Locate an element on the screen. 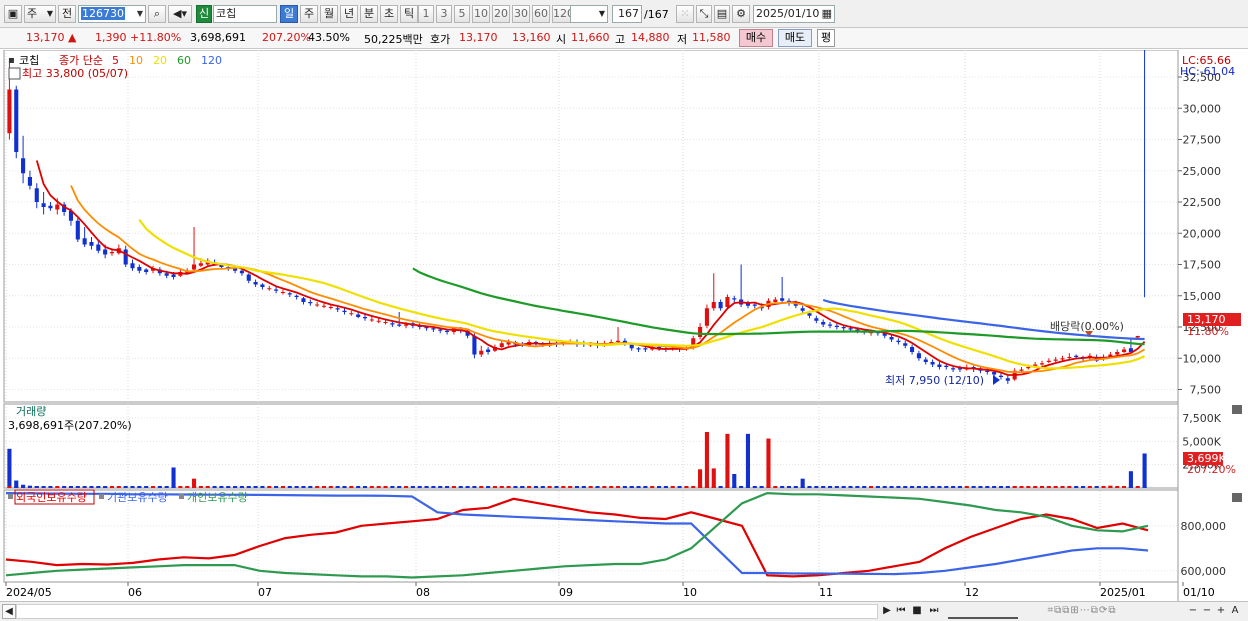  scroll-track is located at coordinates (447, 611).